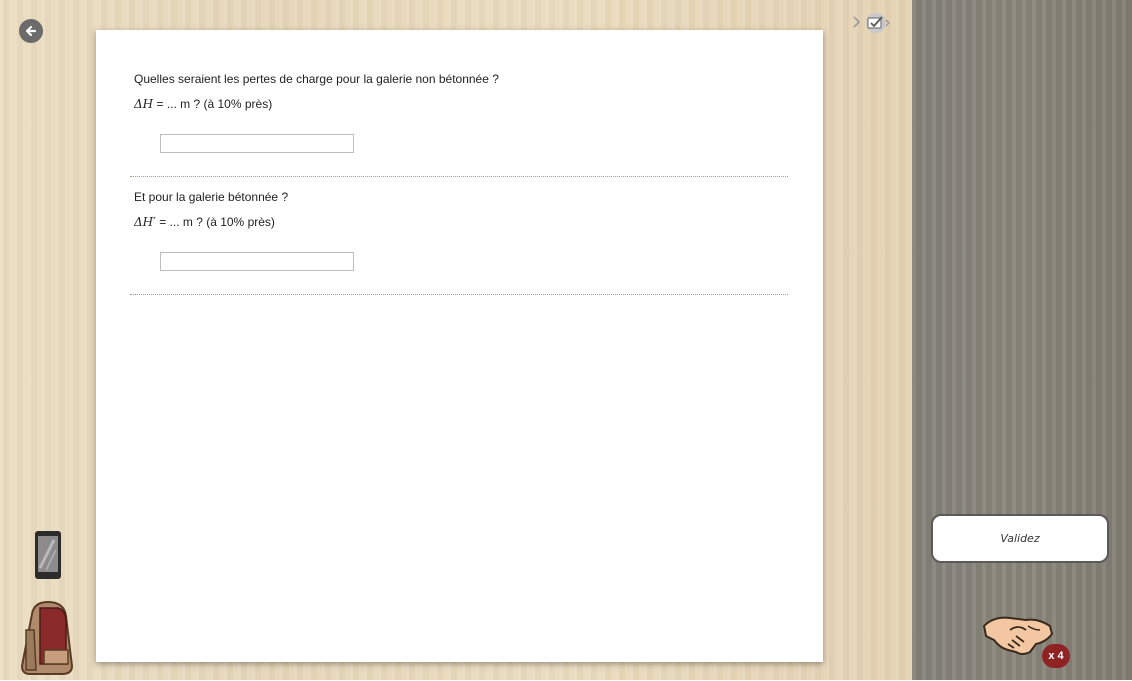 Image resolution: width=1132 pixels, height=681 pixels. I want to click on back-arrow-icon, so click(31, 31).